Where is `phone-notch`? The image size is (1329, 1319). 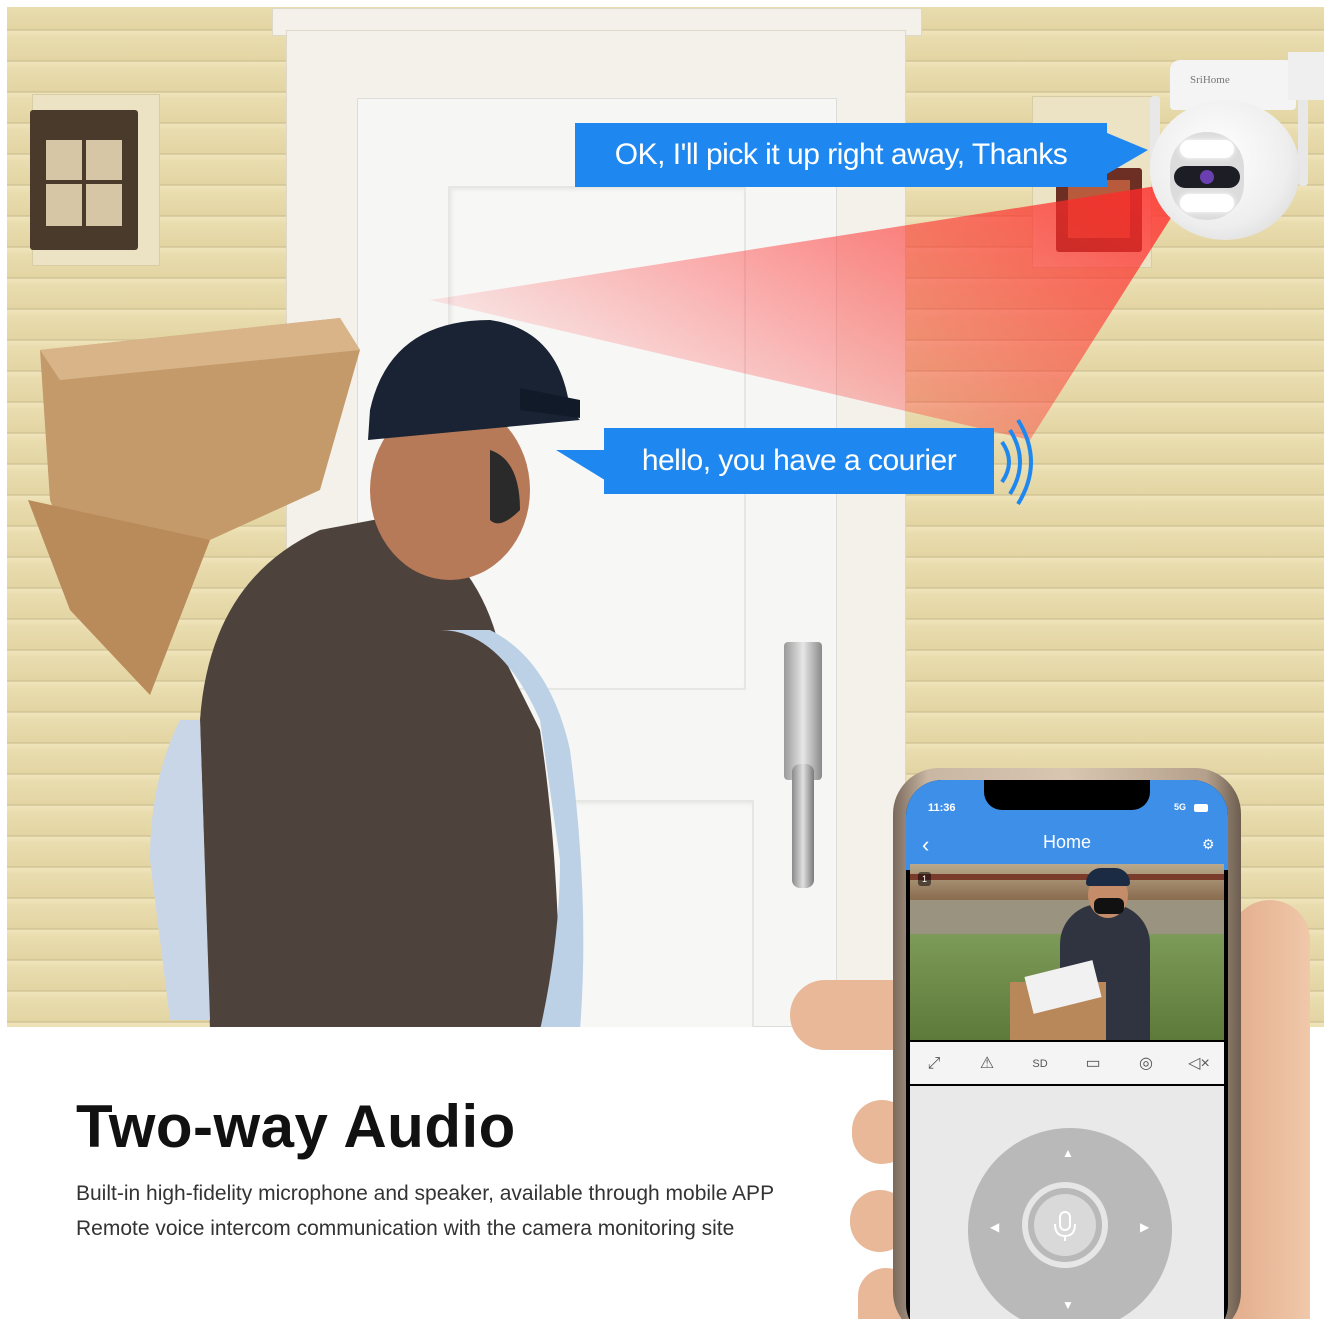
phone-notch is located at coordinates (1067, 795).